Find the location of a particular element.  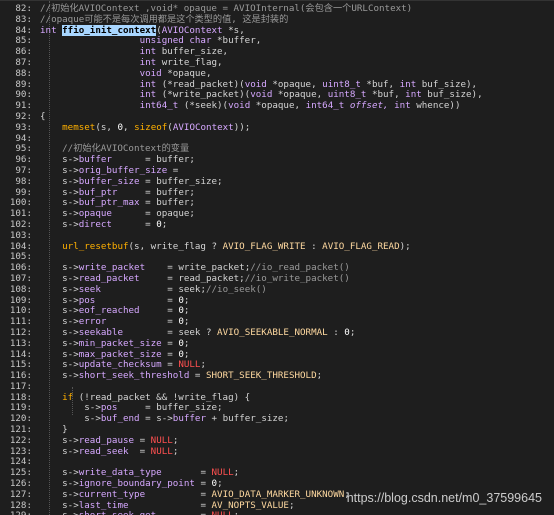

code-token: //opaque可能不是每次调用都是这个类型的值, 这是封装的 is located at coordinates (164, 19).